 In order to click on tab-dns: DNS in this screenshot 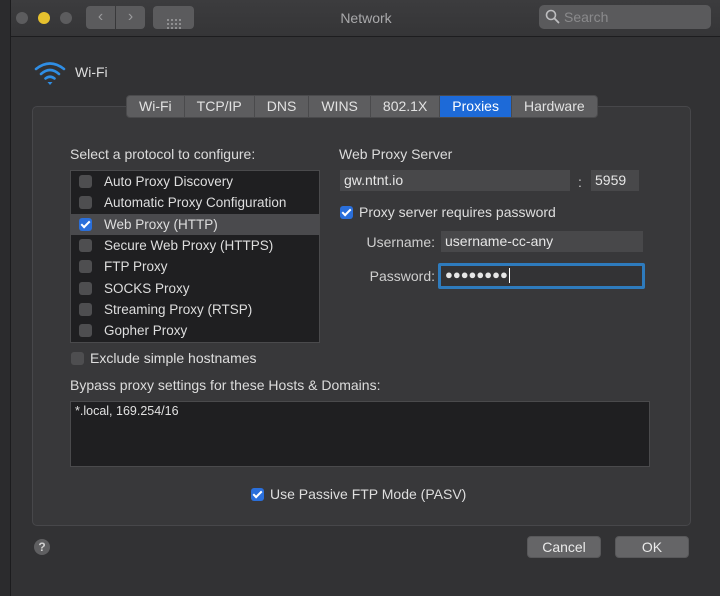, I will do `click(282, 106)`.